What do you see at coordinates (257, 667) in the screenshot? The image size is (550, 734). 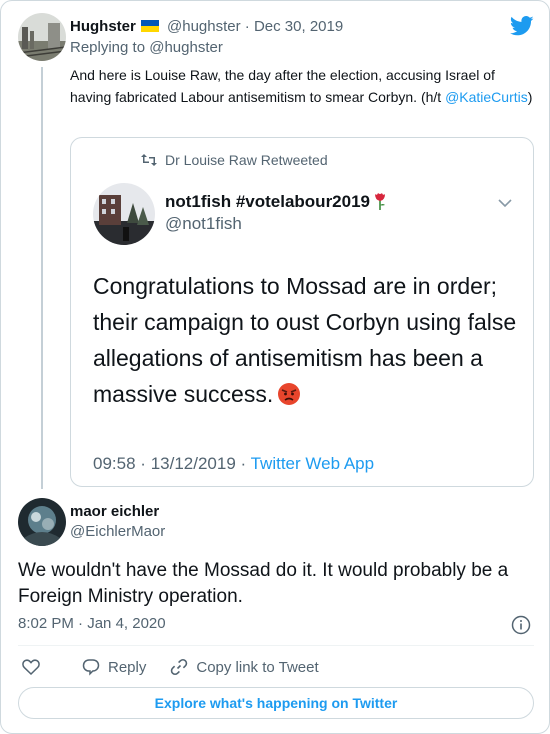 I see `copy-link-label: Copy link to Tweet` at bounding box center [257, 667].